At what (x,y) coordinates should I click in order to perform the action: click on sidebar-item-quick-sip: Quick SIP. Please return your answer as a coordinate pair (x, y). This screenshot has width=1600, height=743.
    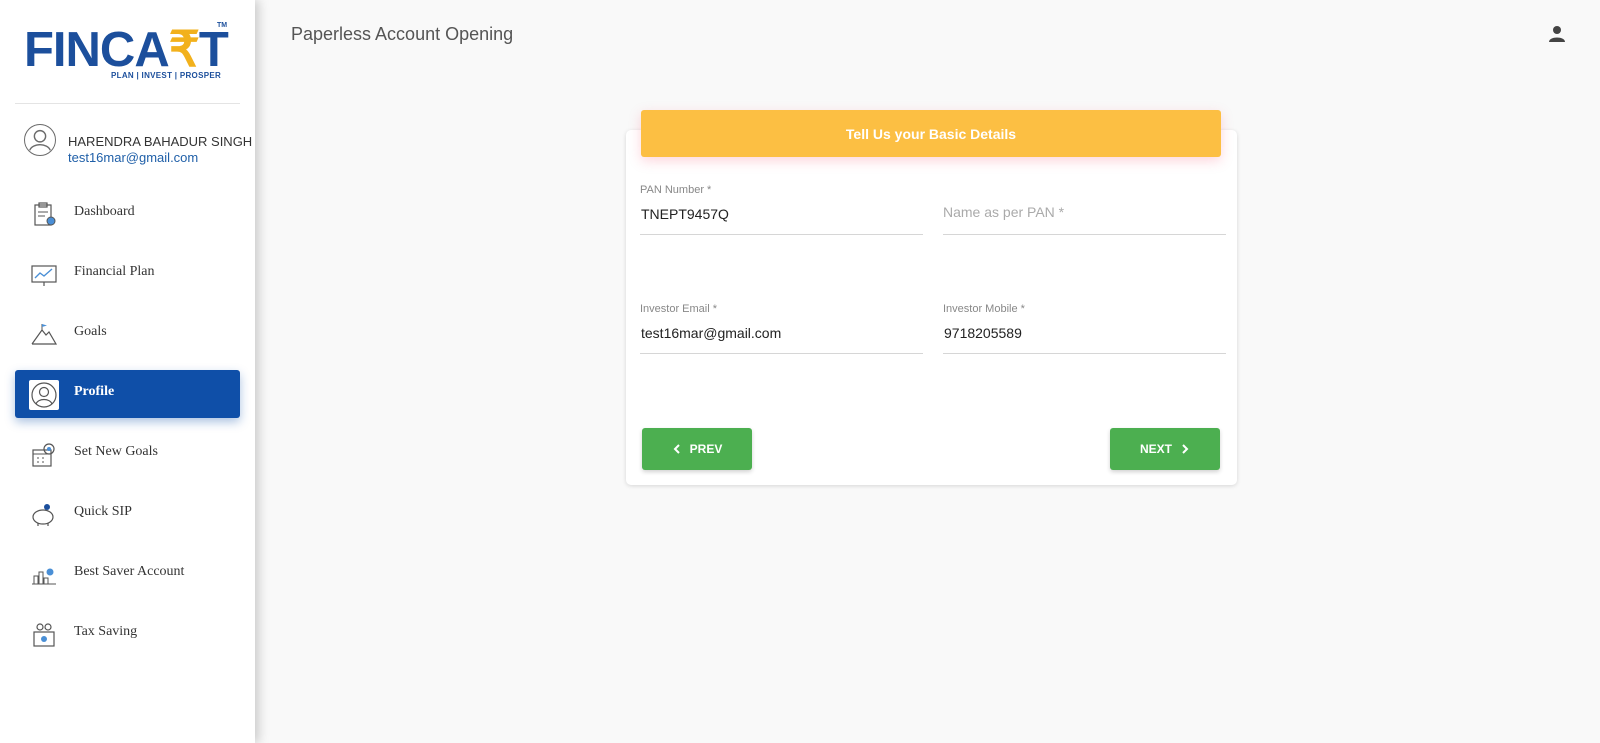
    Looking at the image, I should click on (127, 514).